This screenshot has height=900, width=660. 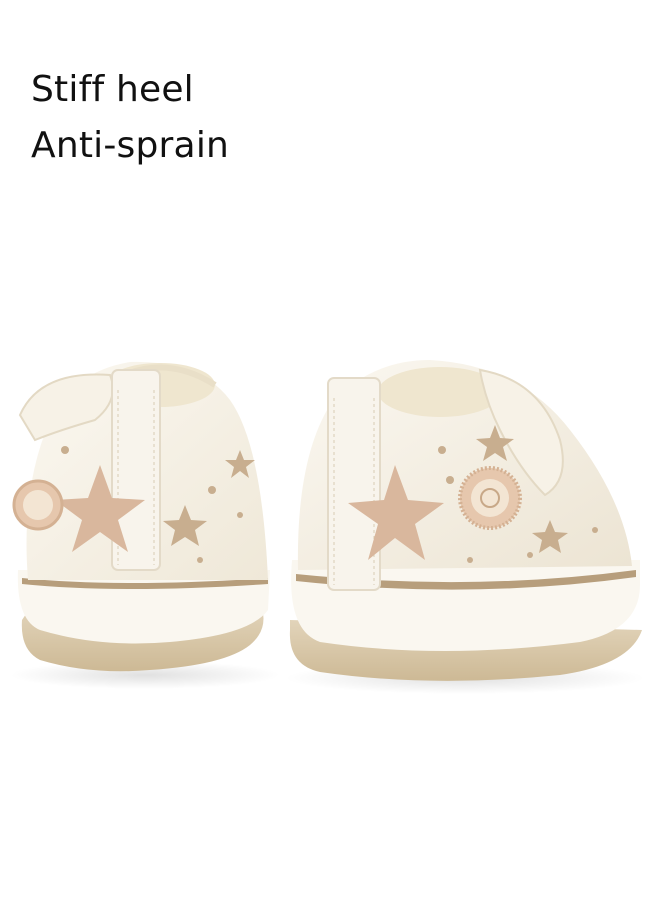 What do you see at coordinates (112, 89) in the screenshot?
I see `headline-line-1: Stiff heel` at bounding box center [112, 89].